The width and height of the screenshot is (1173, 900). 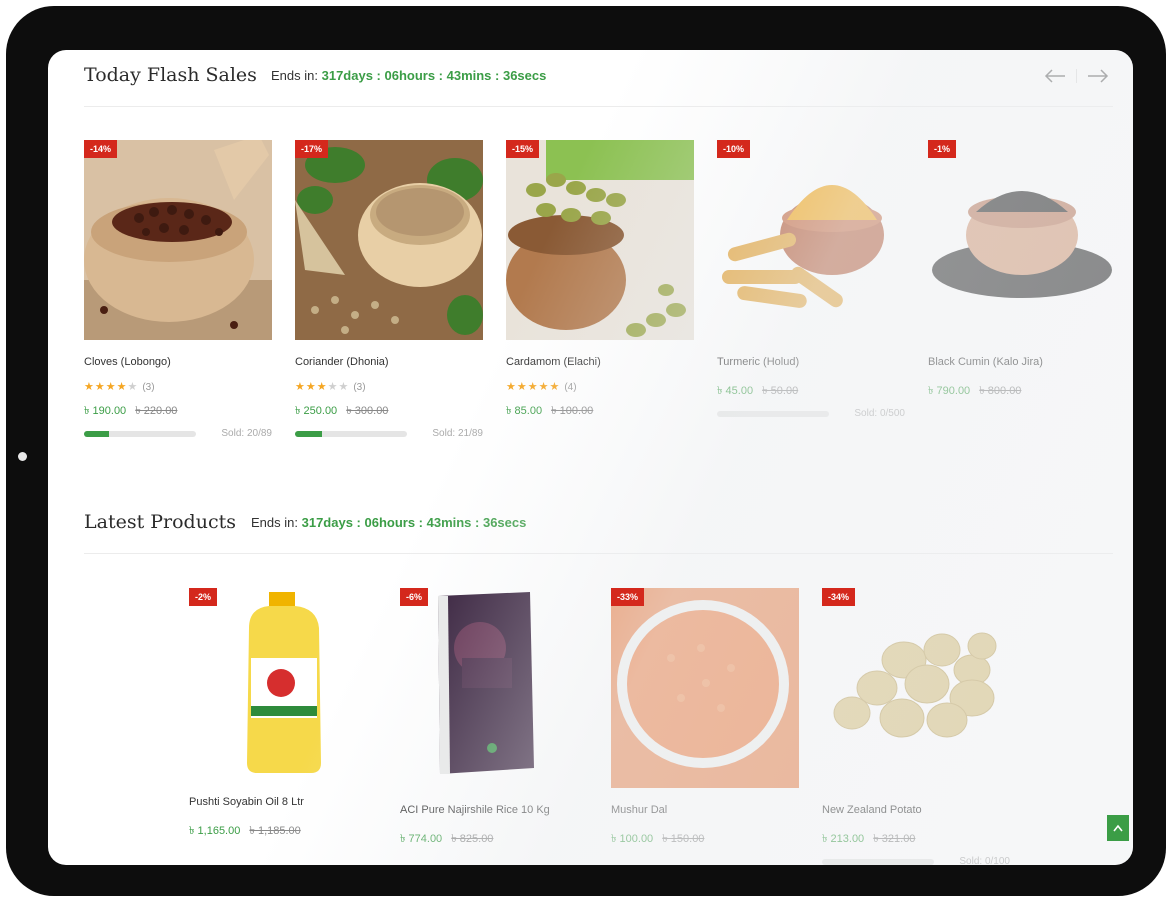 I want to click on old-price: ৳ 150.00, so click(x=683, y=839).